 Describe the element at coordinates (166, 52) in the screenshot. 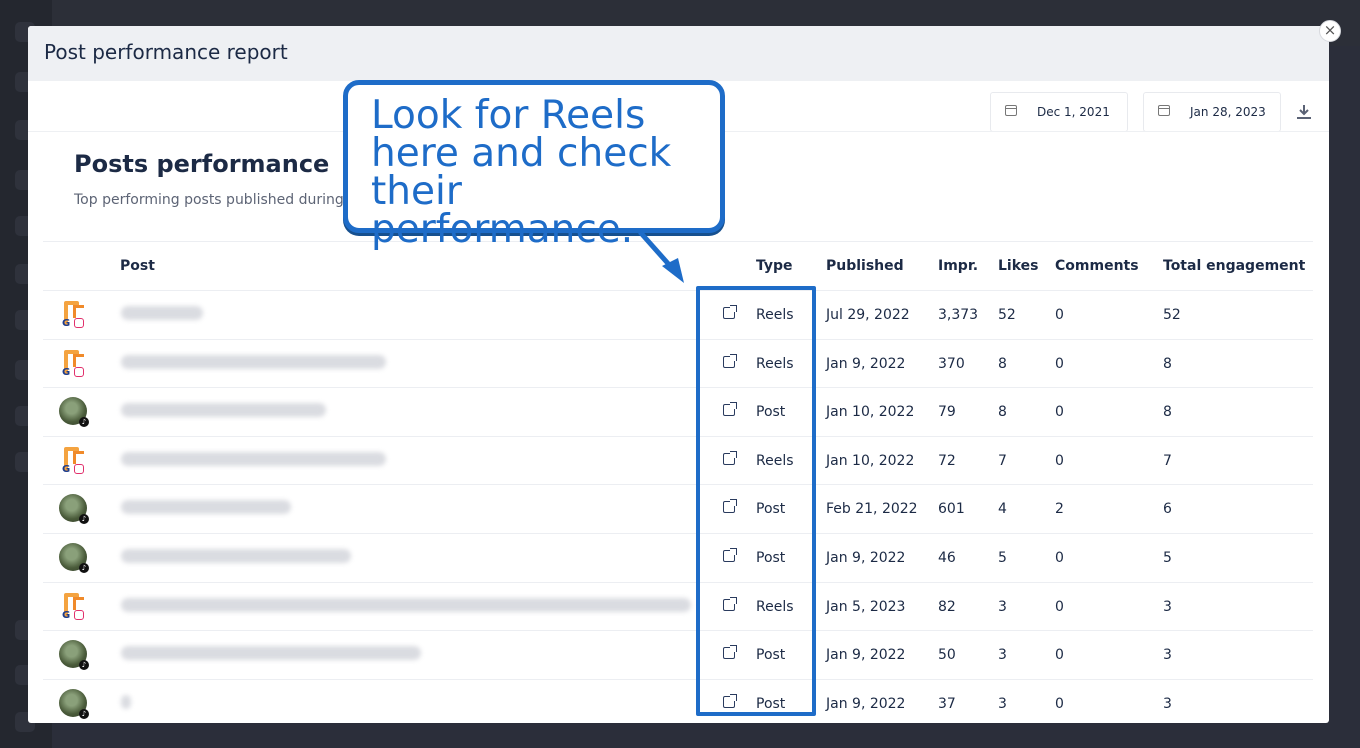

I see `modal-title: Post performance report` at that location.